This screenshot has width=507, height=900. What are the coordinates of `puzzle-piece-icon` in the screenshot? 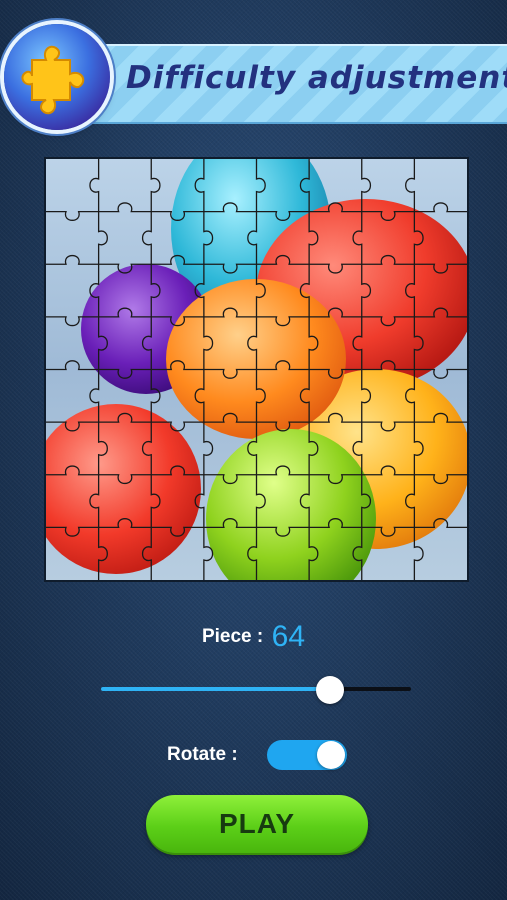 It's located at (53, 80).